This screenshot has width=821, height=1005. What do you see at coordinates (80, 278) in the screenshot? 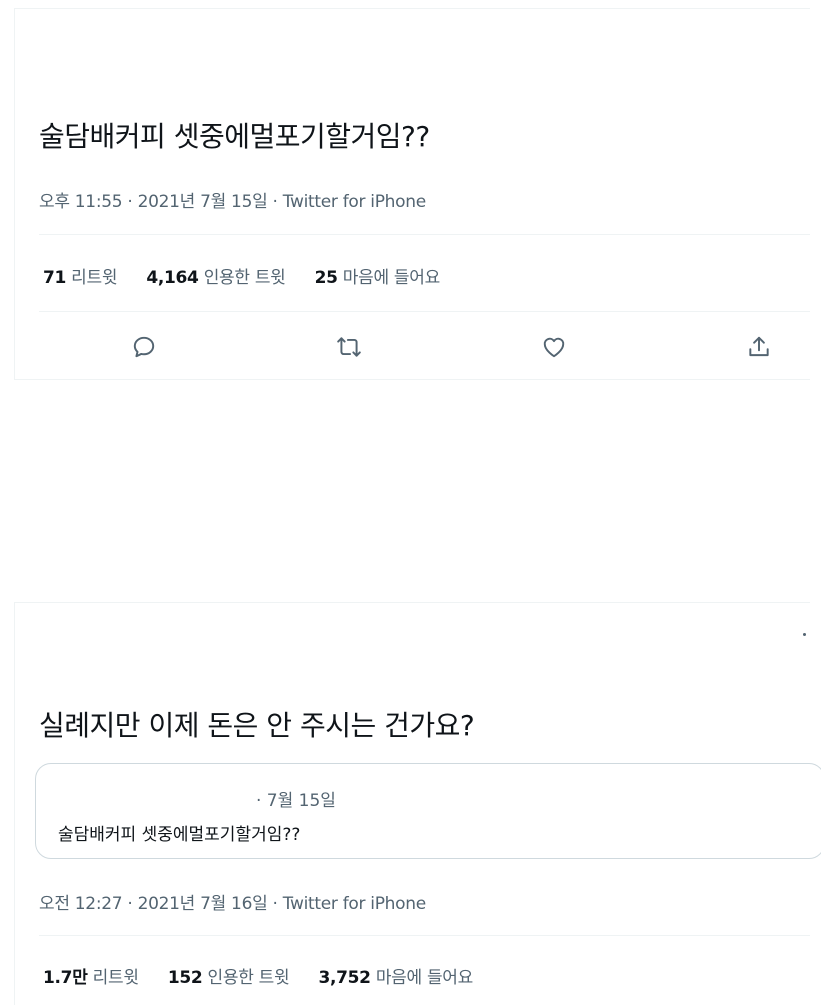
I see `retweet-count: 71 리트윗` at bounding box center [80, 278].